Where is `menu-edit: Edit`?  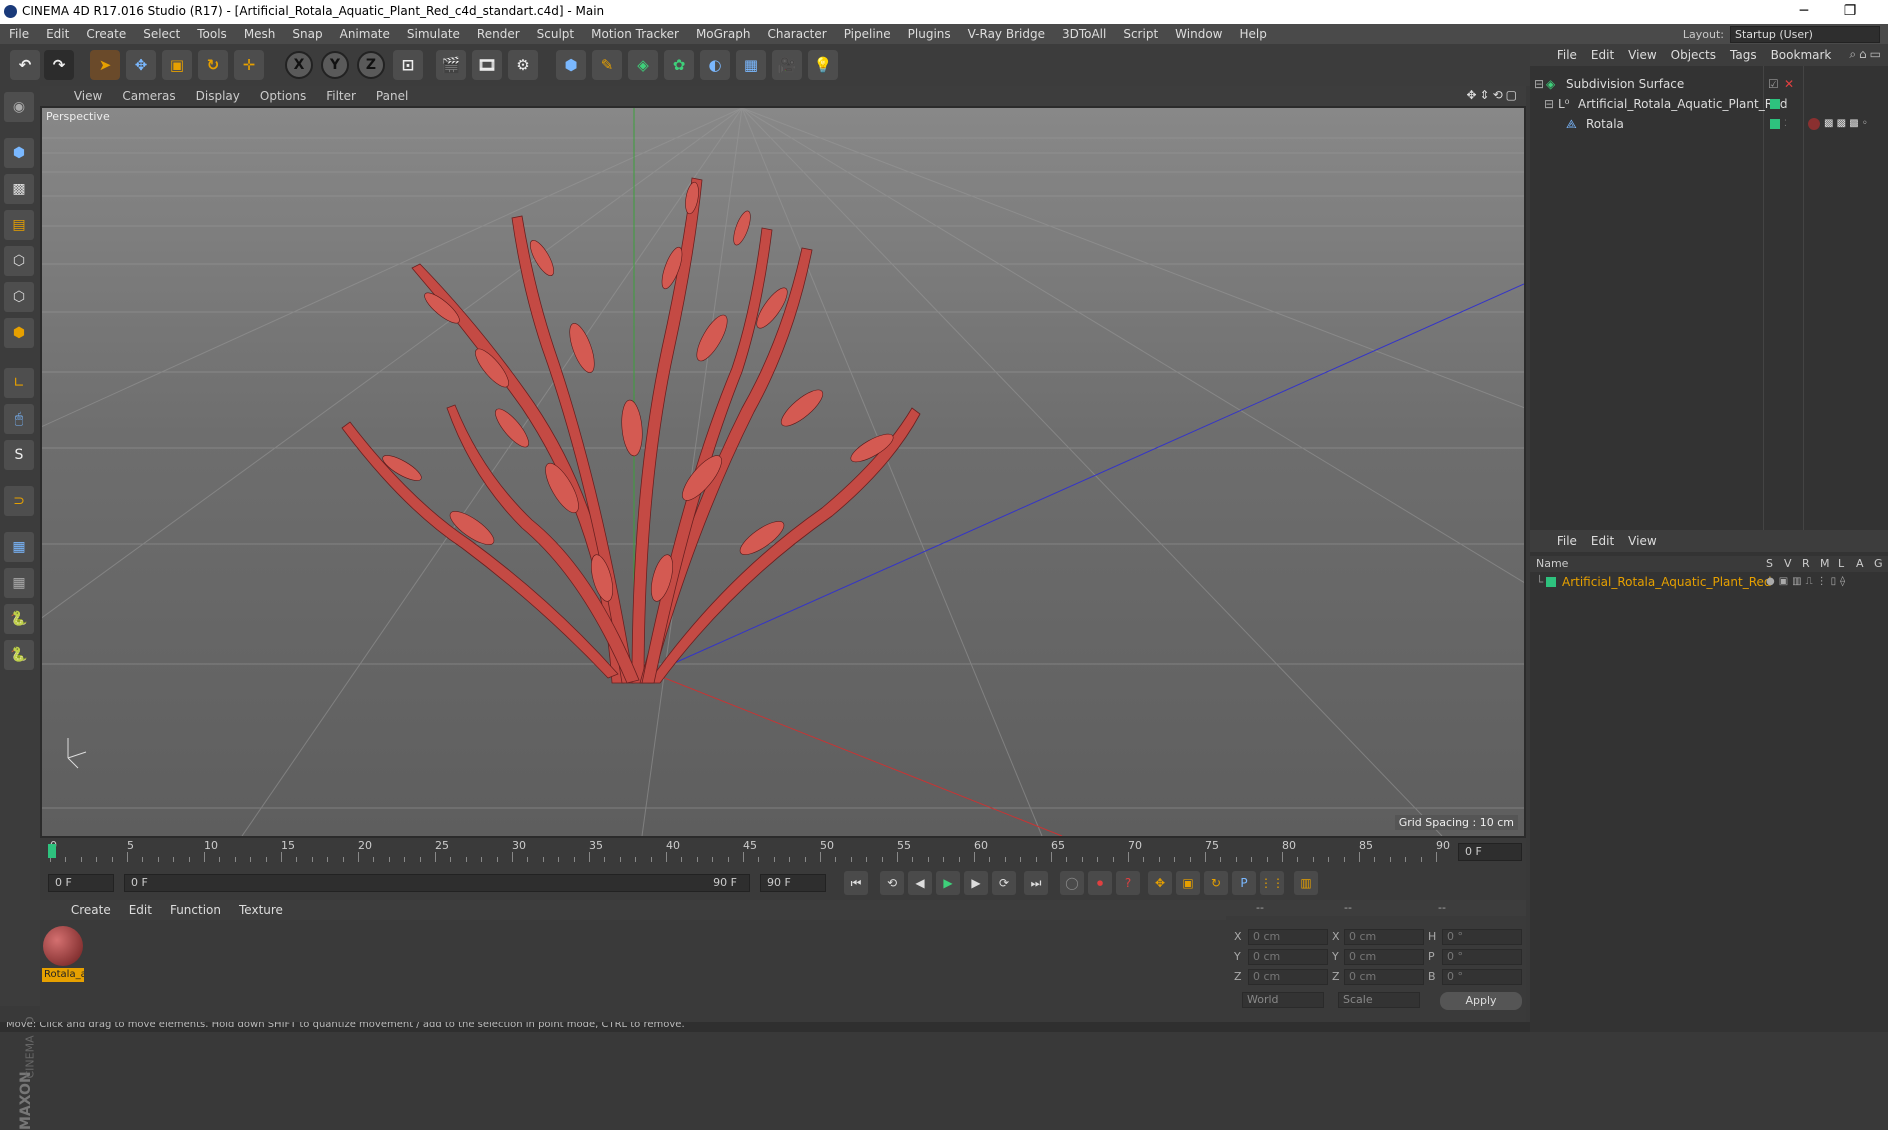 menu-edit: Edit is located at coordinates (57, 34).